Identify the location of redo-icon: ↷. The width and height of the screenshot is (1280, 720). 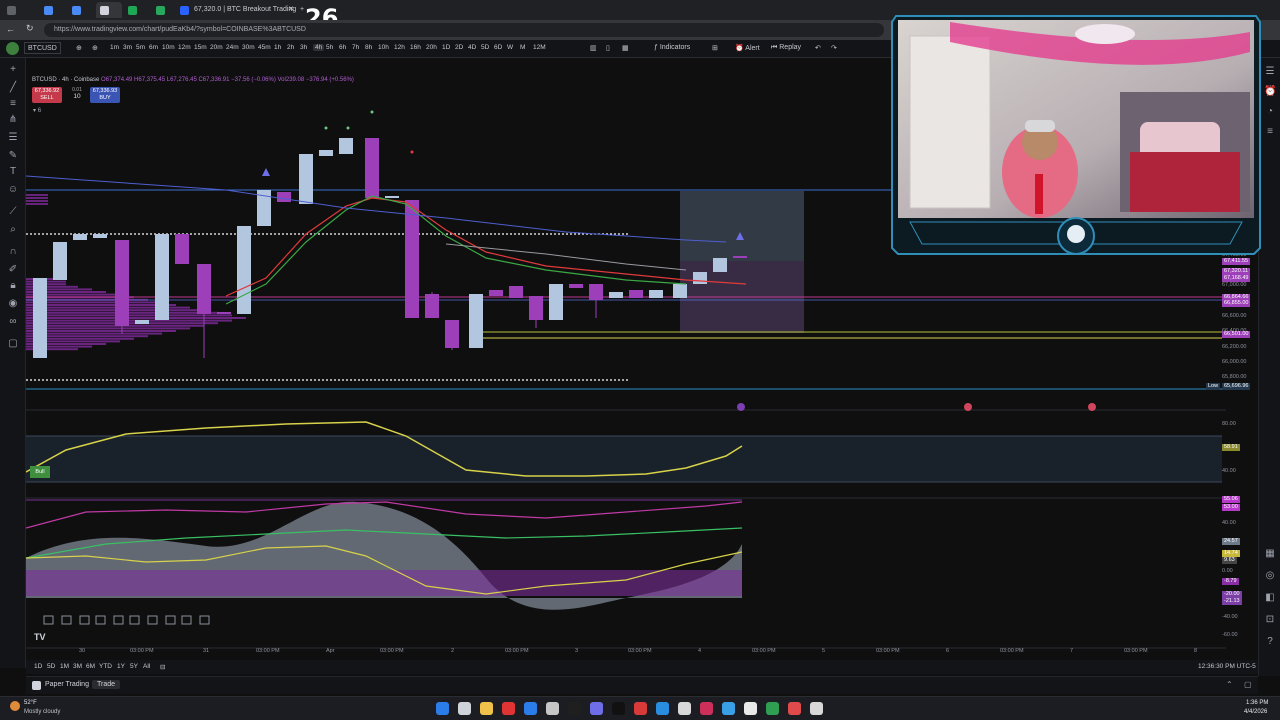
(834, 48).